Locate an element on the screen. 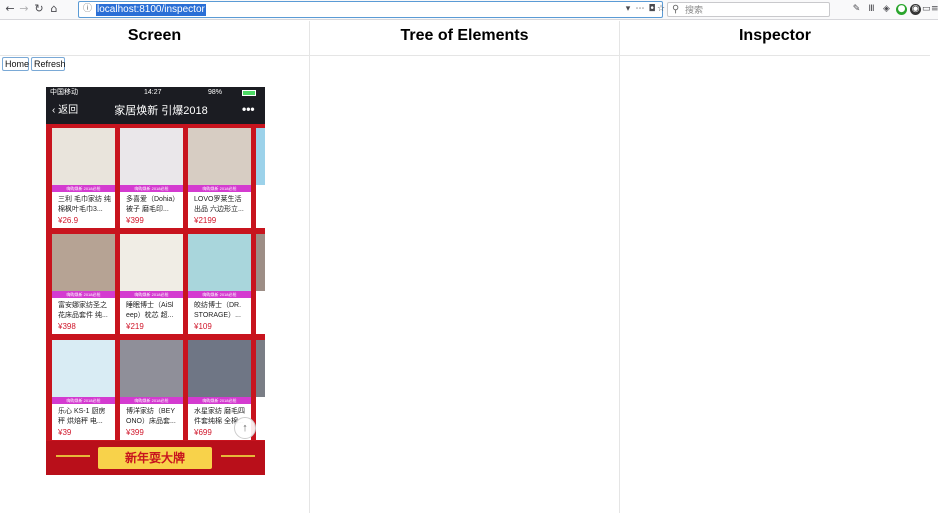 The height and width of the screenshot is (513, 938). url-bar: ⓘ localhost:8100/inspector ▾ ⋯ ◘ ☆ is located at coordinates (371, 9).